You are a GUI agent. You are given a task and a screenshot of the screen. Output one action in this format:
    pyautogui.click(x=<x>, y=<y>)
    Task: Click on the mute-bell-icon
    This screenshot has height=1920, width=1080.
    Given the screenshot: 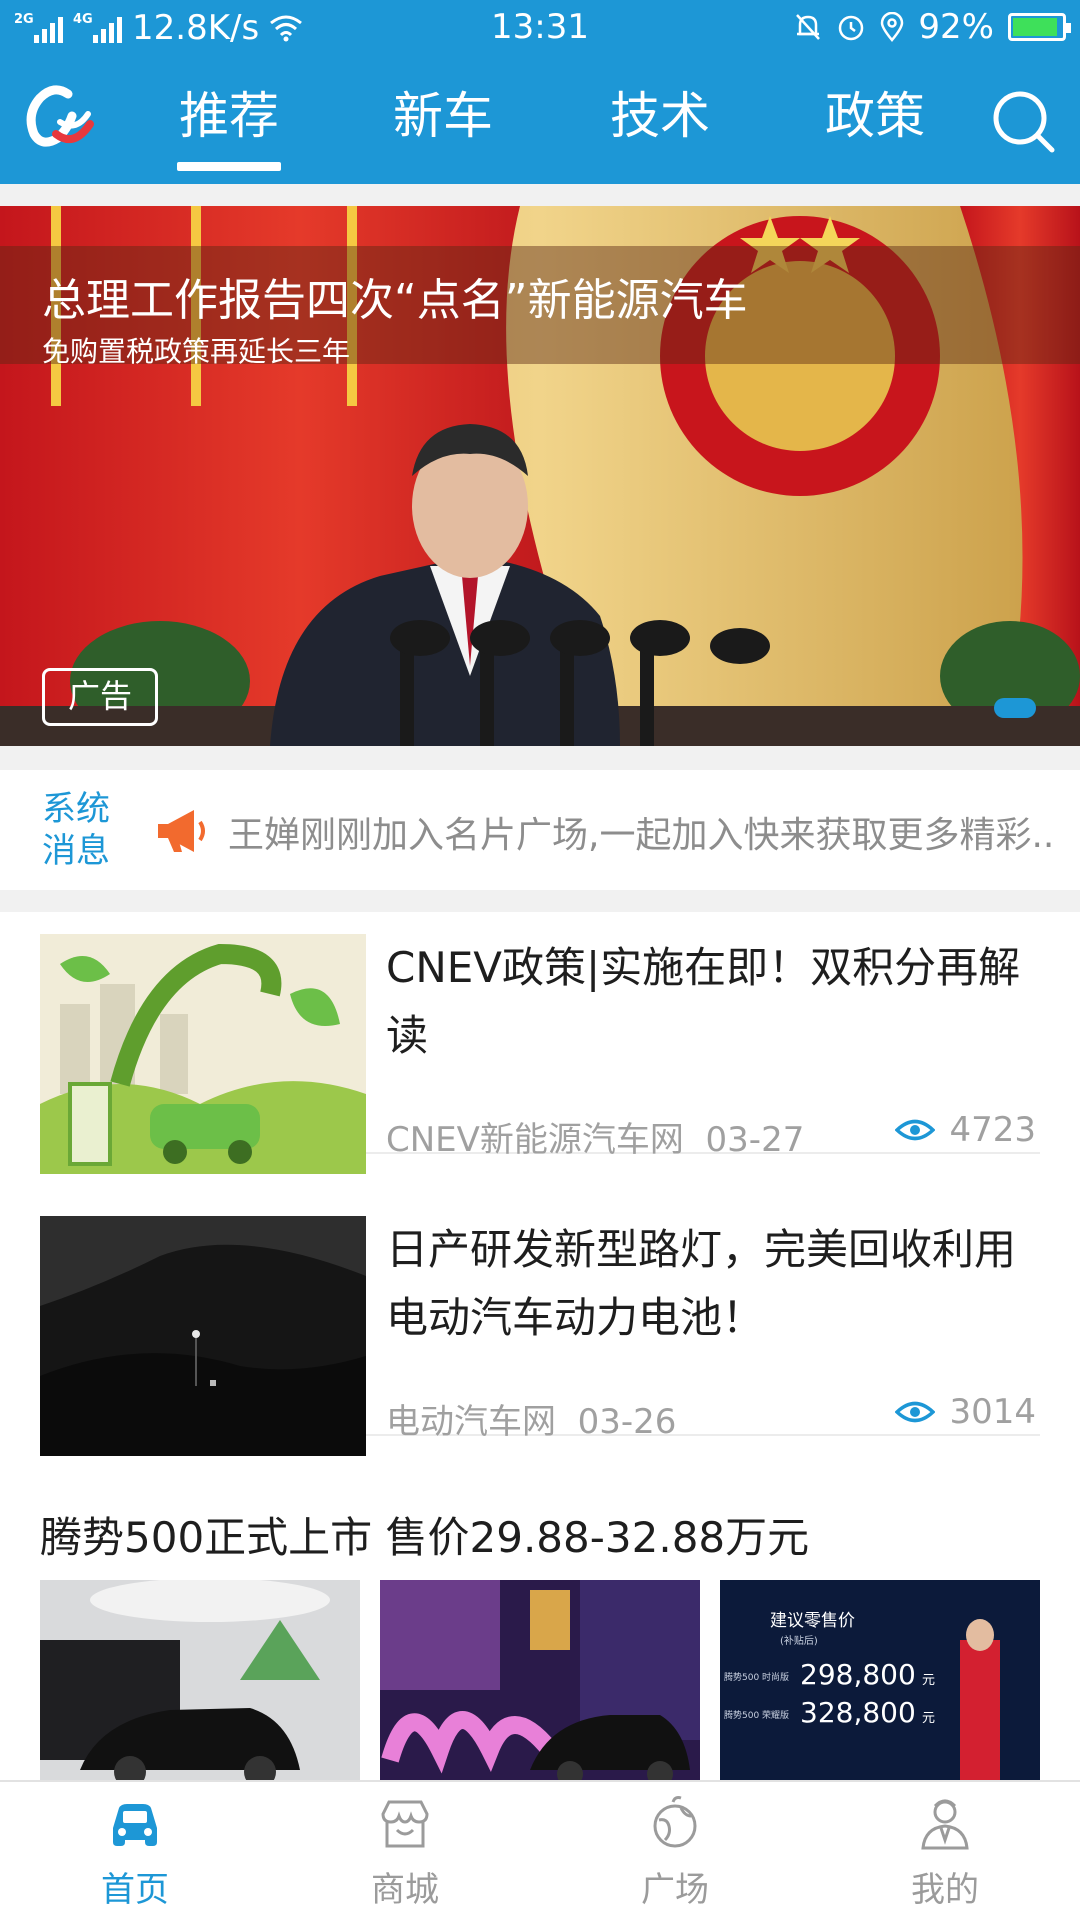 What is the action you would take?
    pyautogui.click(x=808, y=27)
    